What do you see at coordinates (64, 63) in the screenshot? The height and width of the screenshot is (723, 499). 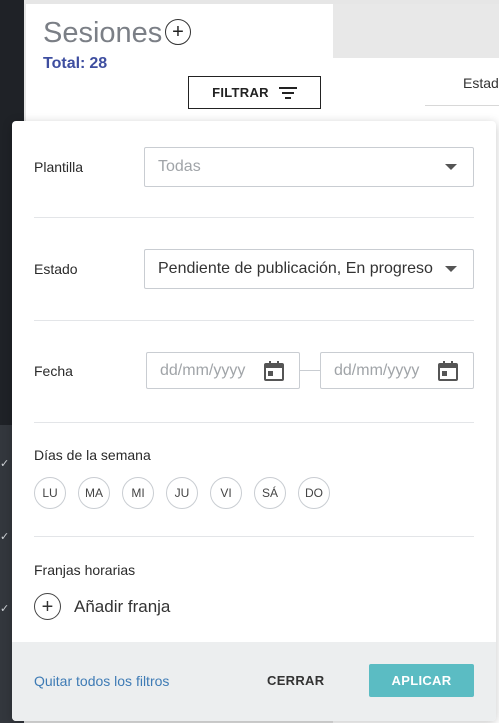 I see `total-label: Total:` at bounding box center [64, 63].